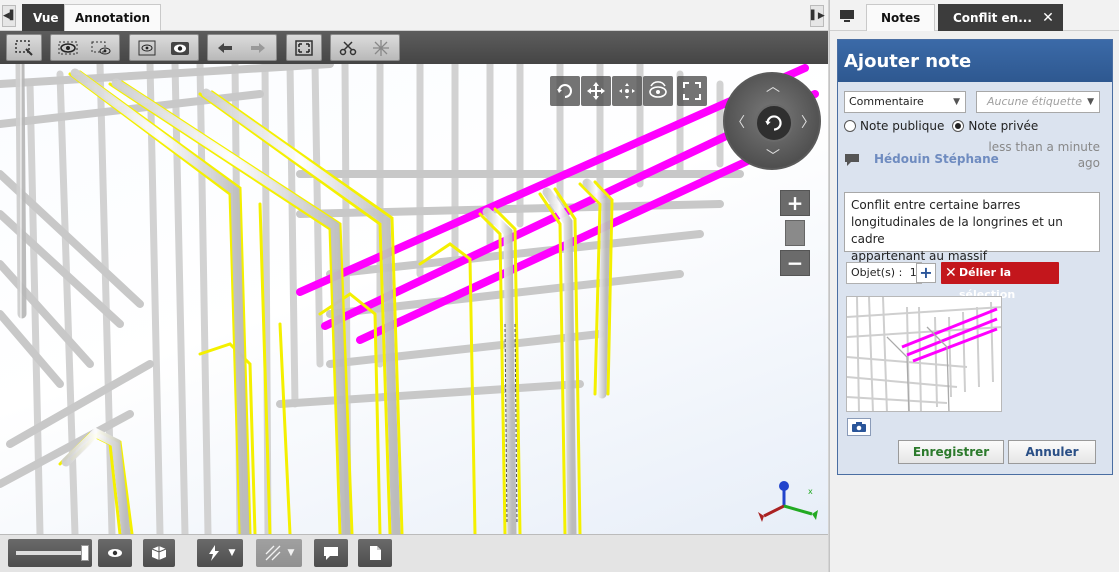 The height and width of the screenshot is (572, 1119). I want to click on undo-arrow-icon, so click(225, 48).